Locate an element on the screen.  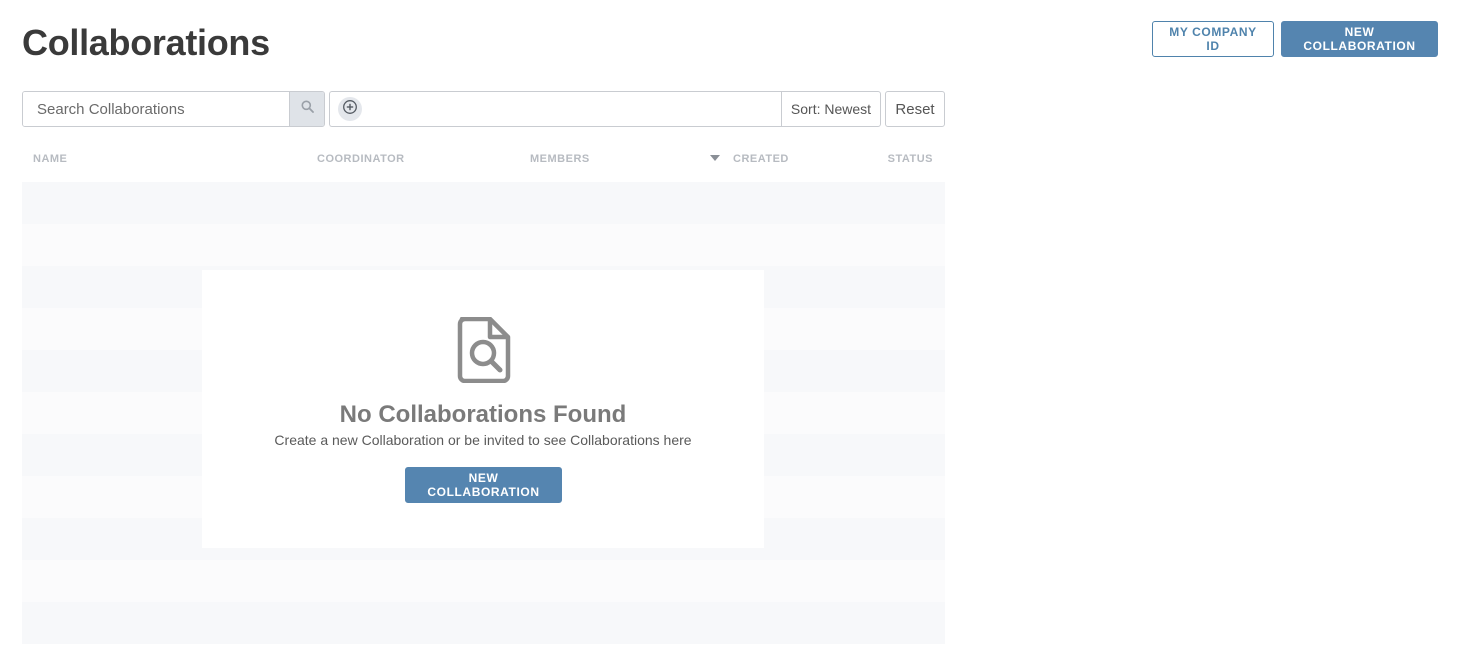
empty-state-title: No Collaborations Found is located at coordinates (483, 414).